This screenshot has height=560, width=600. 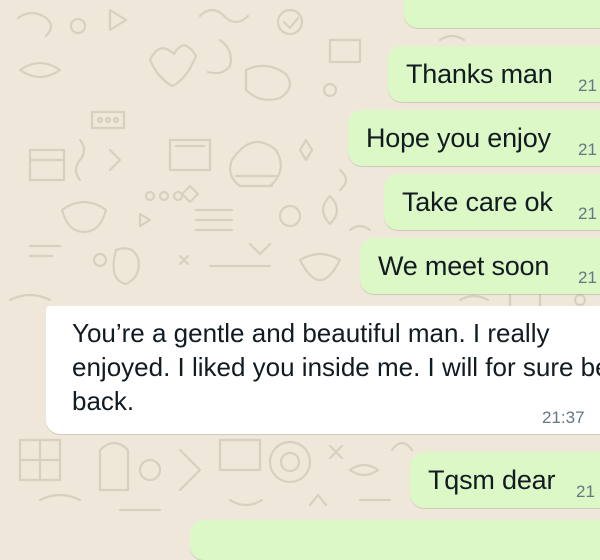 I want to click on message-bubble-outgoing: We meet soon 21, so click(x=480, y=266).